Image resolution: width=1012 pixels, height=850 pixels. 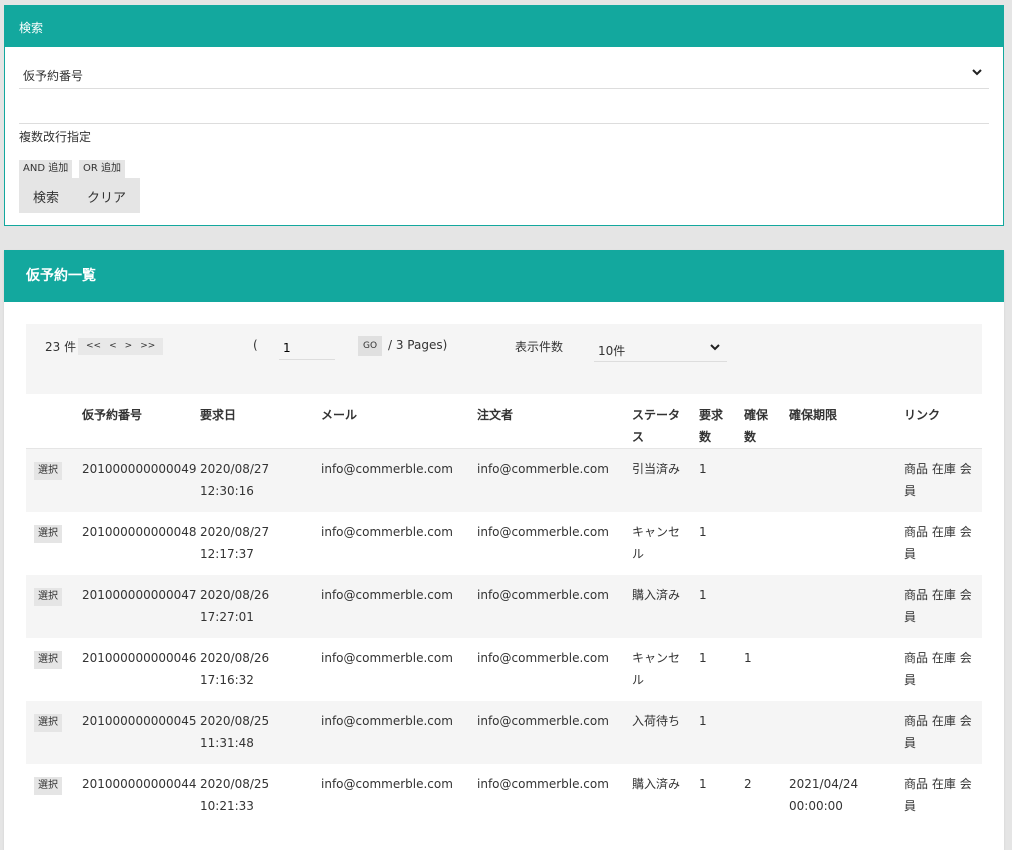 I want to click on display-count-value: 10件, so click(x=612, y=351).